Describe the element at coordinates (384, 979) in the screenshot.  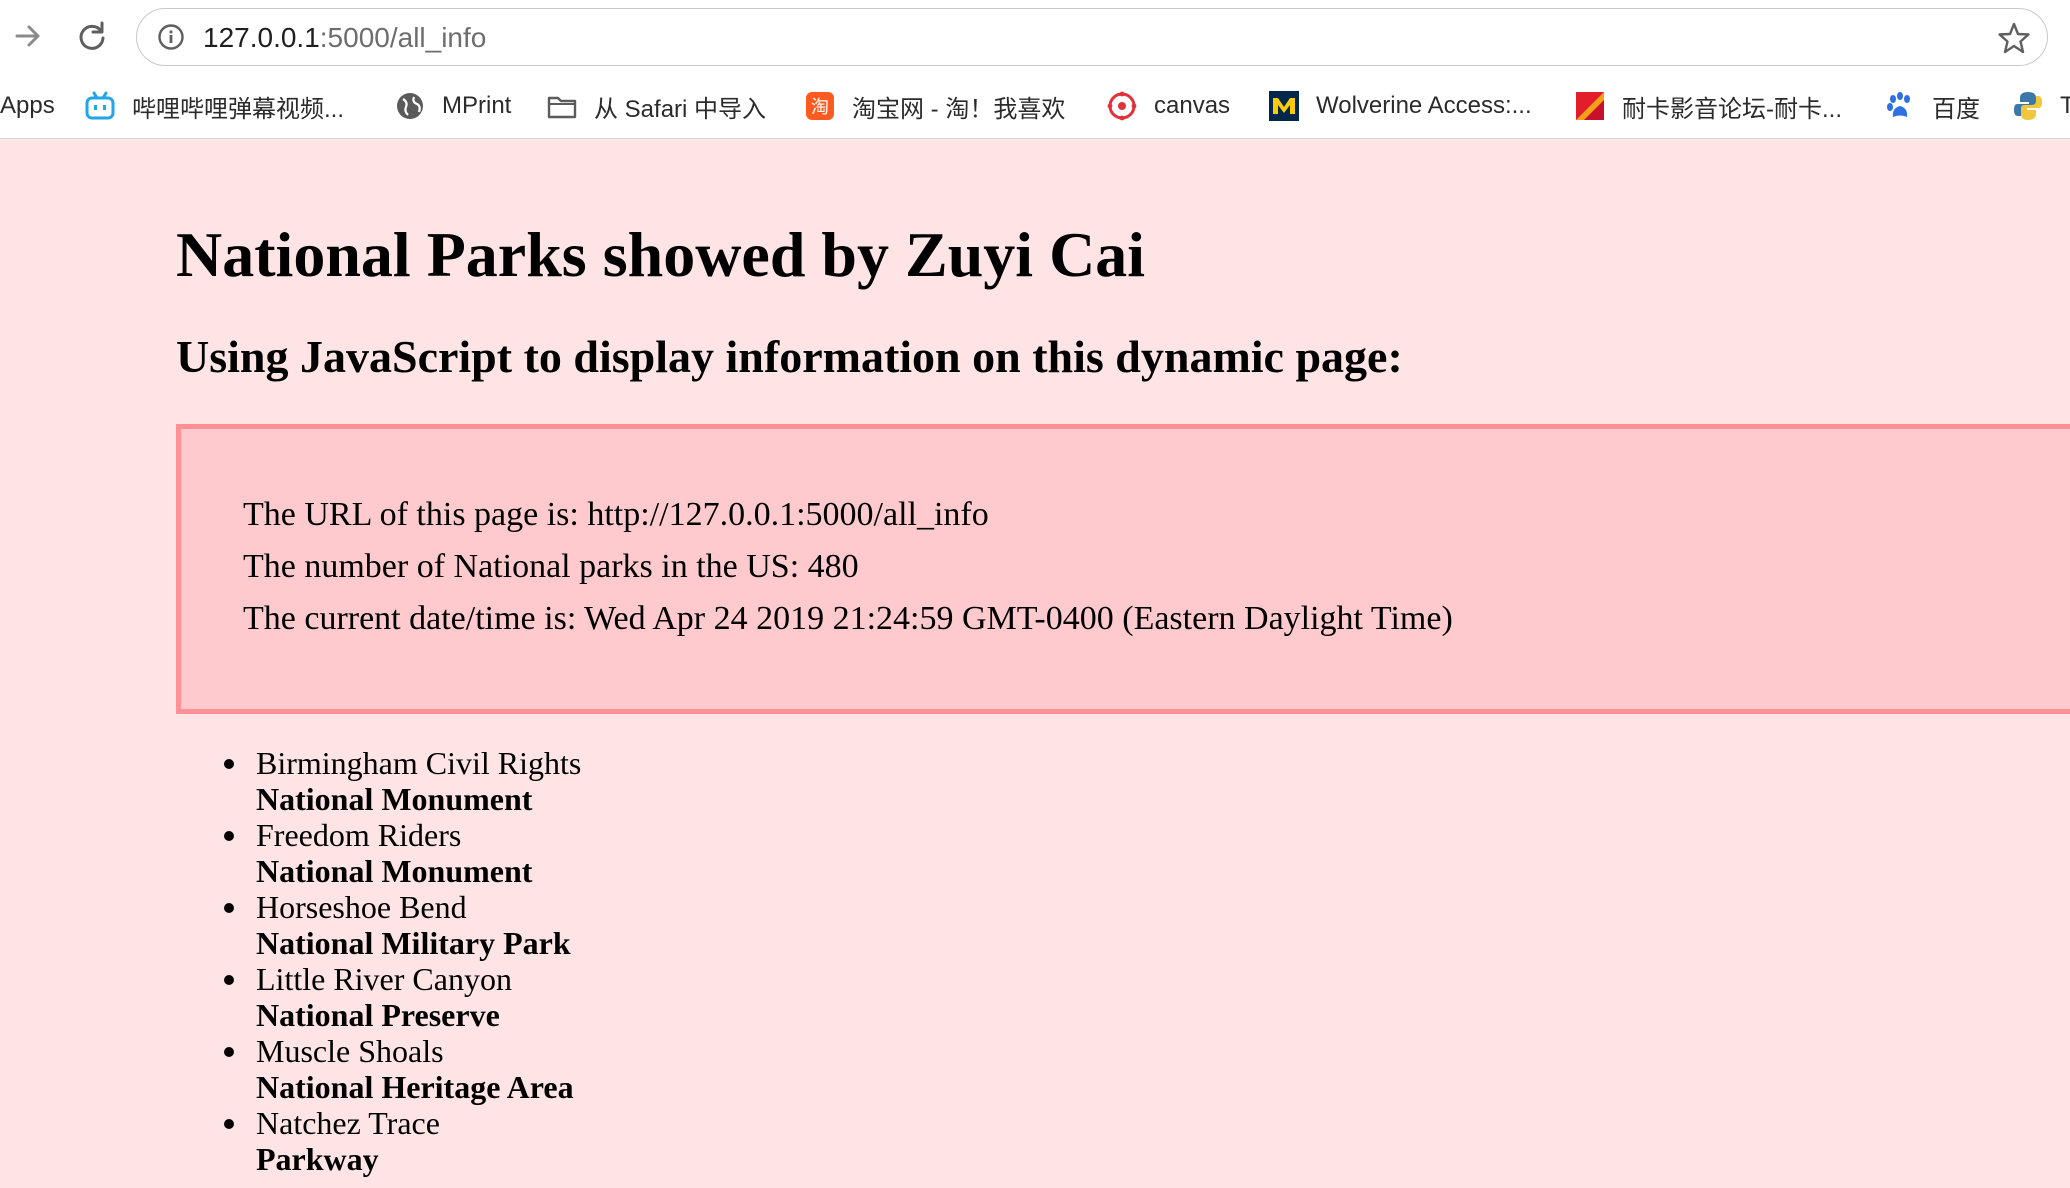
I see `park-name: Little River Canyon` at that location.